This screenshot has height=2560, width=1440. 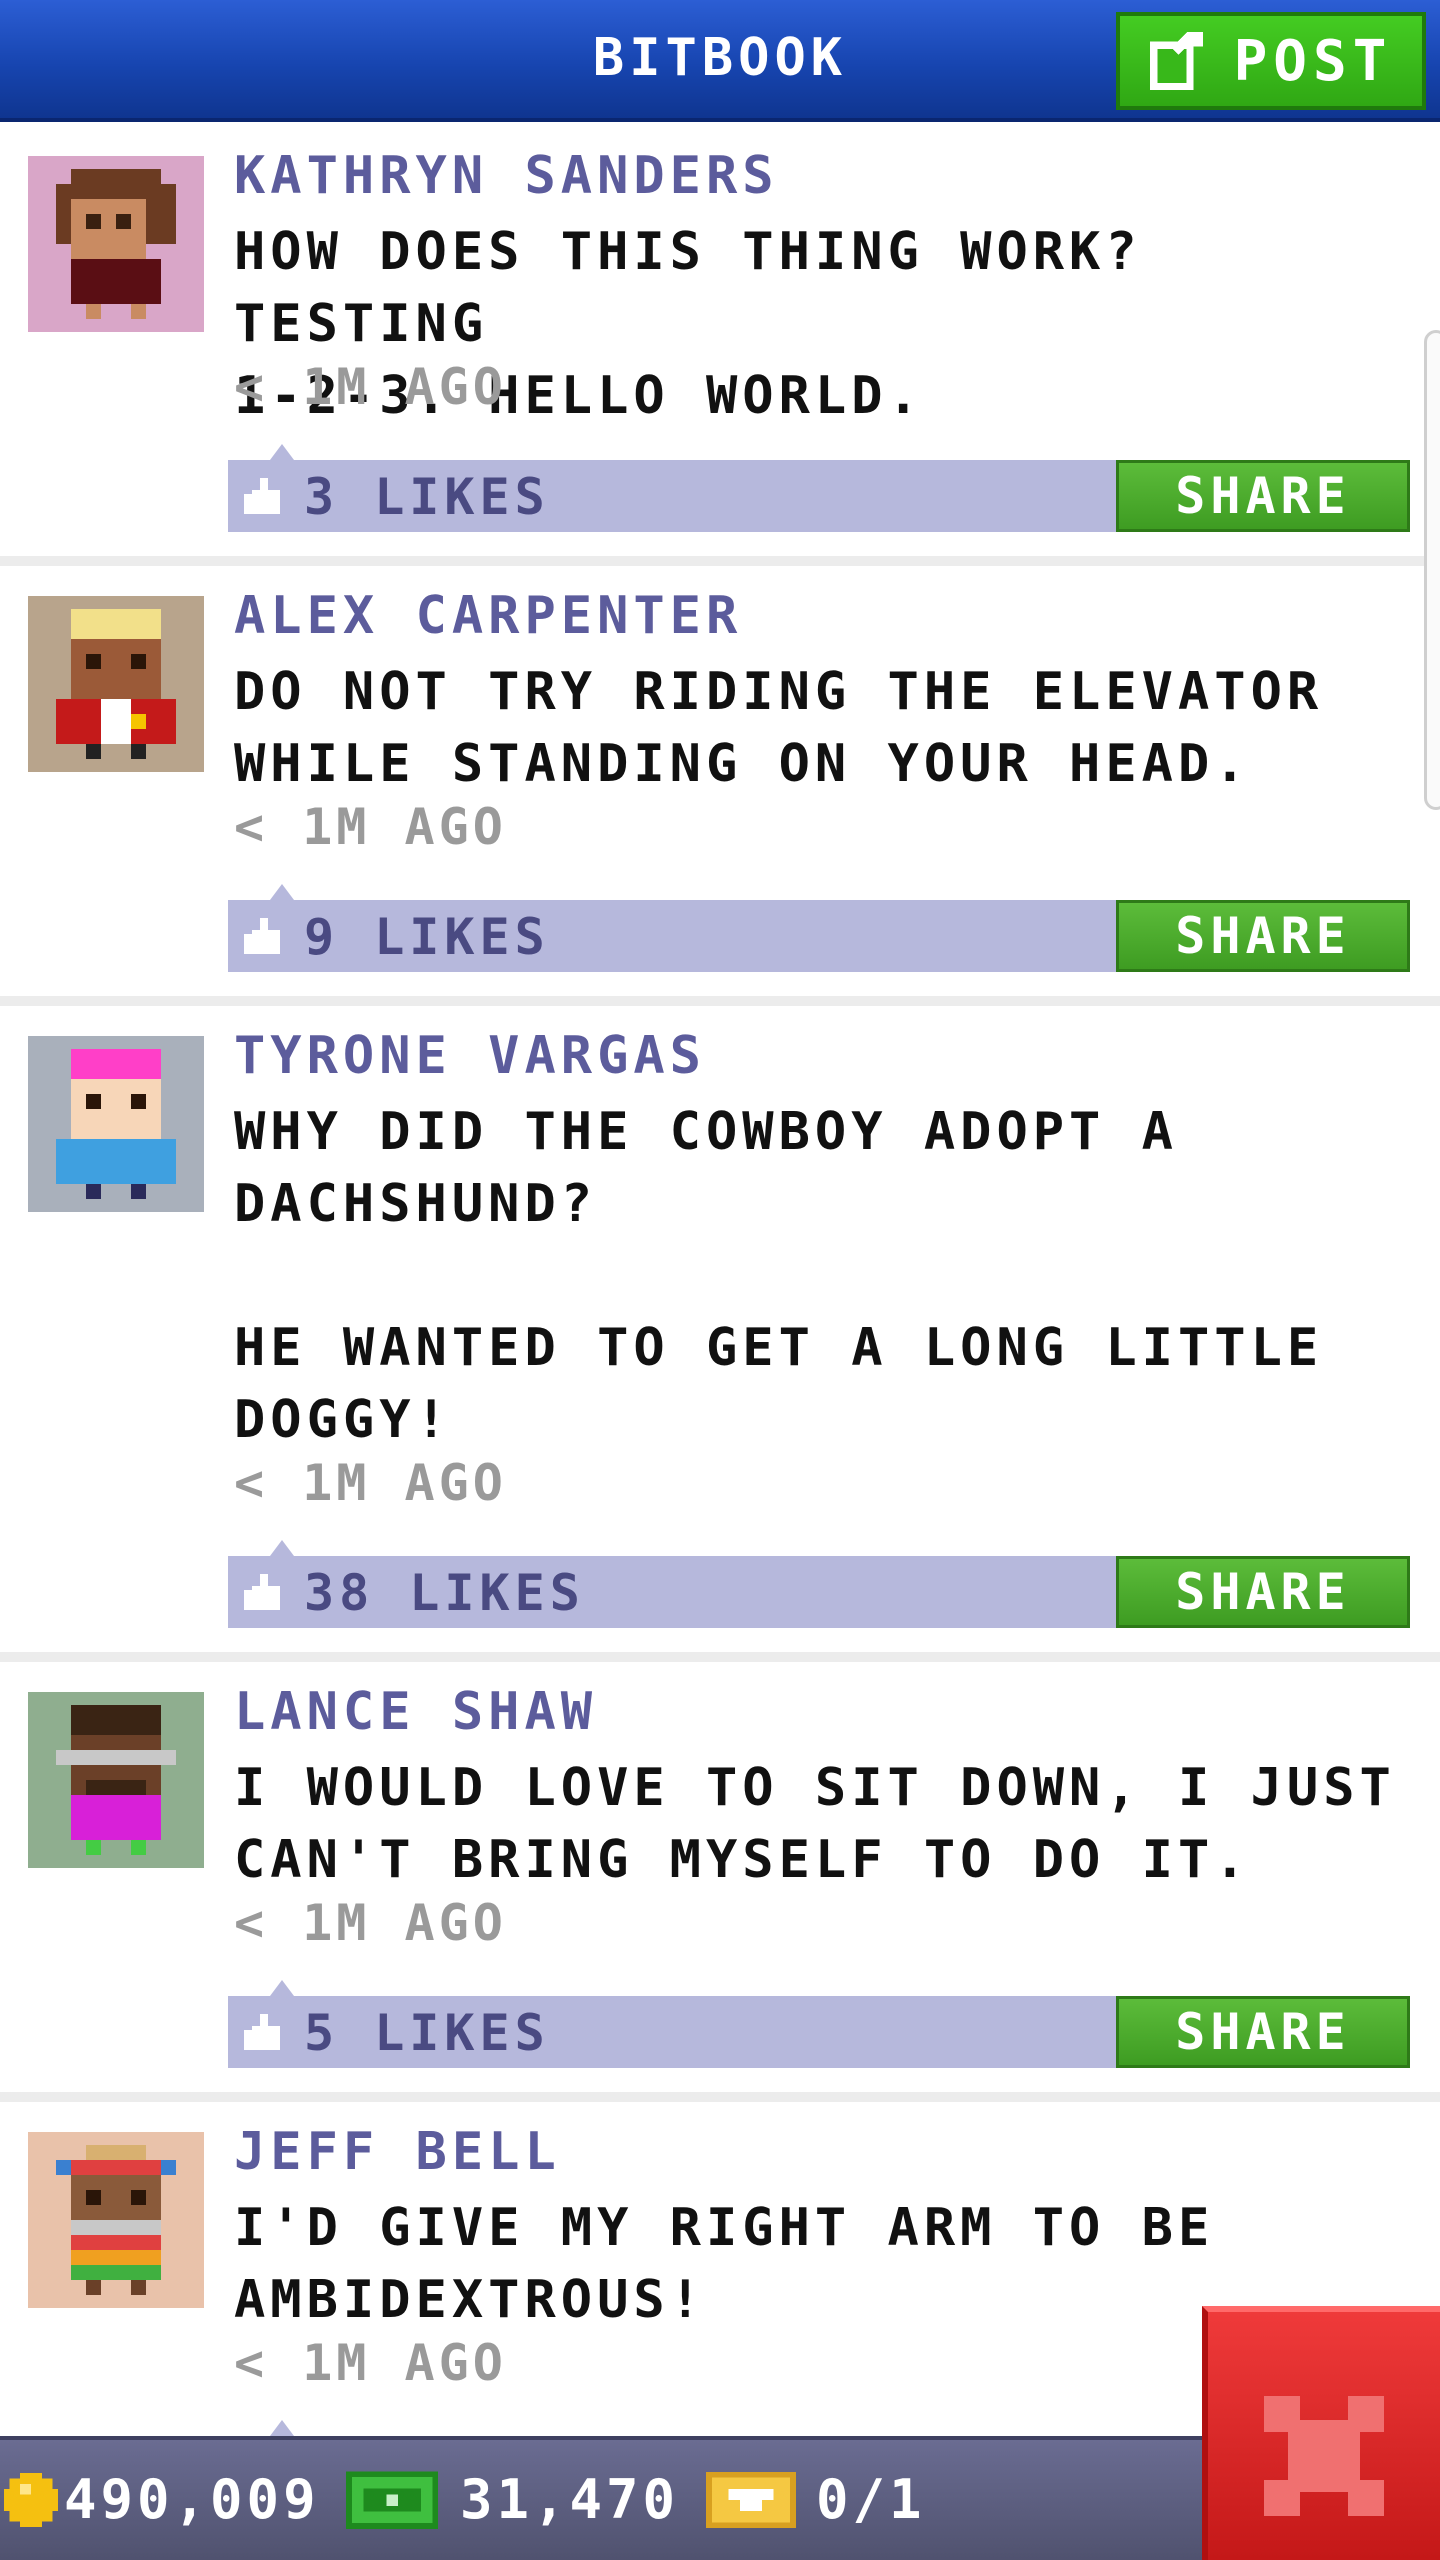 What do you see at coordinates (506, 176) in the screenshot?
I see `post-author: KATHRYN SANDERS` at bounding box center [506, 176].